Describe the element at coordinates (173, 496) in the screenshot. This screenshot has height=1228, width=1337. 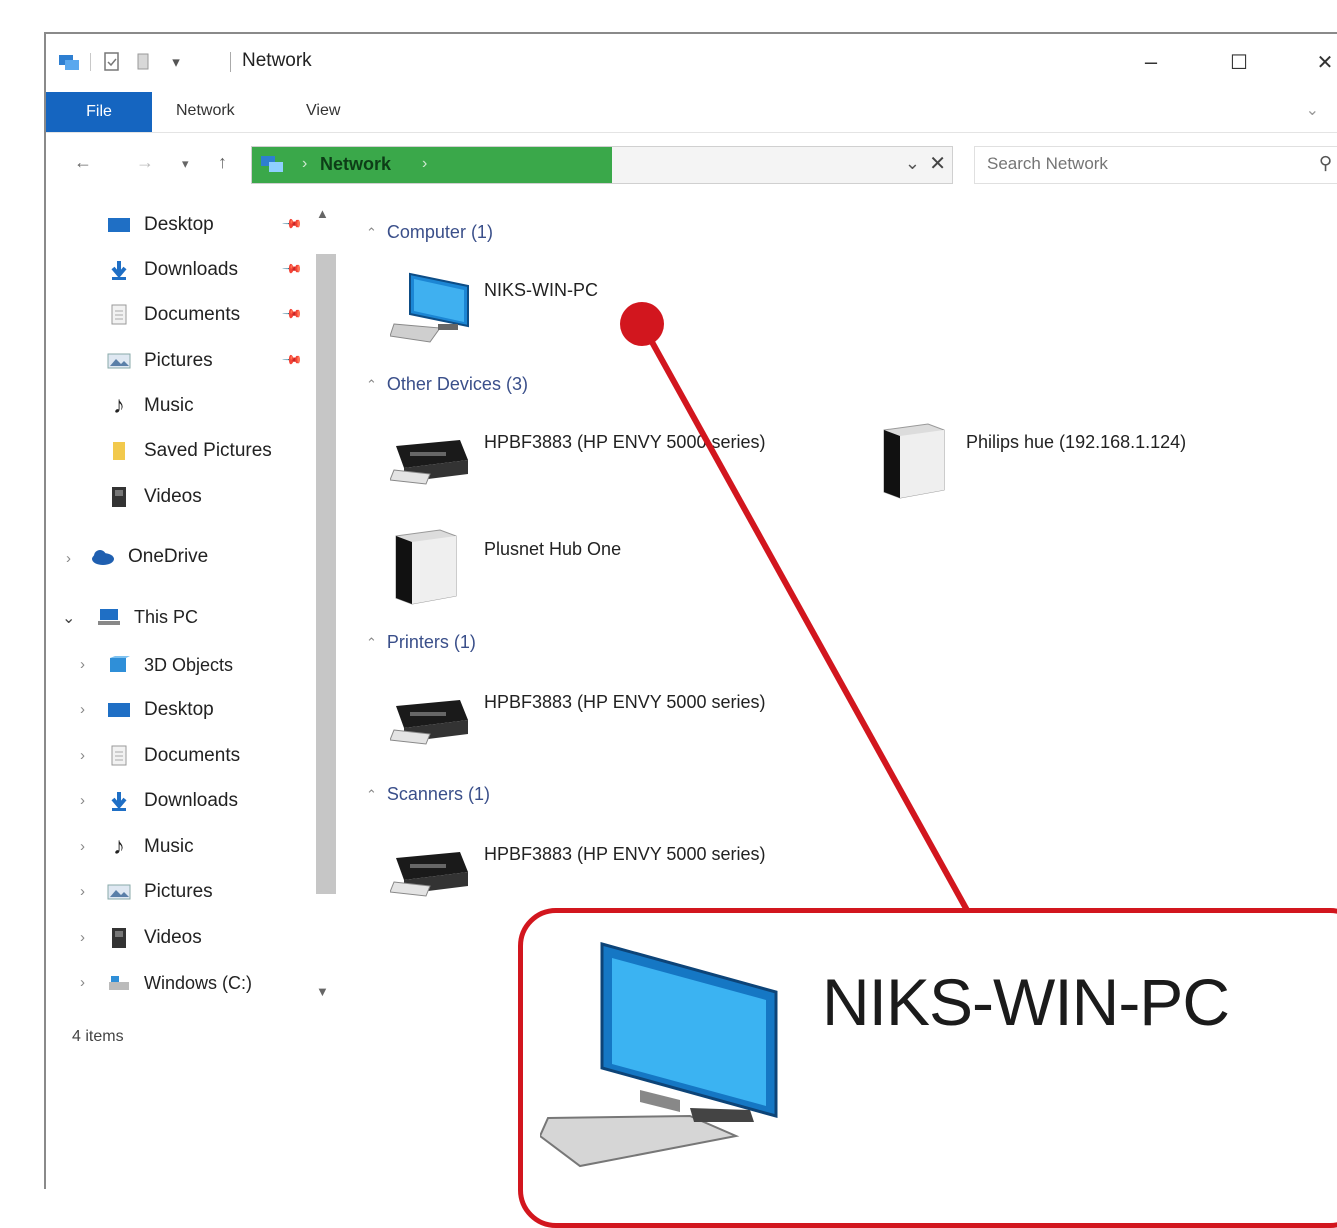
I see `nav-item-label: Videos` at that location.